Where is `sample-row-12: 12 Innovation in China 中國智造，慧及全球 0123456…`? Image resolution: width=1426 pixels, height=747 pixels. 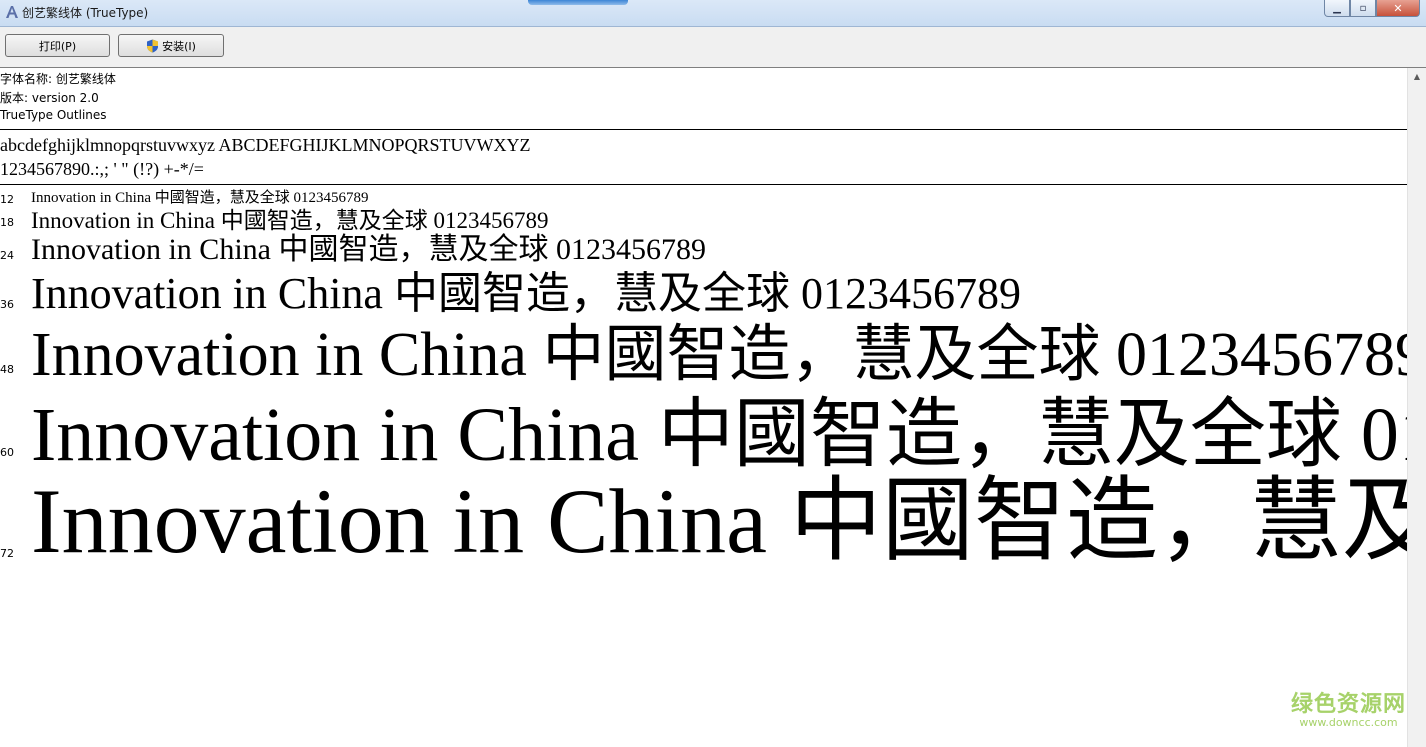
sample-row-12: 12 Innovation in China 中國智造，慧及全球 0123456… is located at coordinates (704, 199).